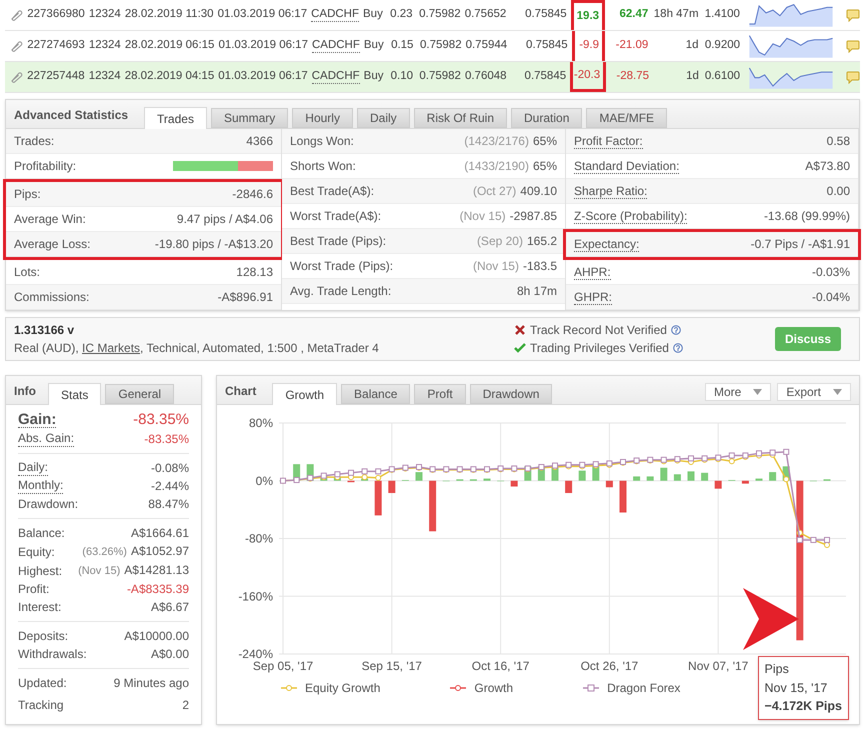 Image resolution: width=865 pixels, height=733 pixels. What do you see at coordinates (169, 76) in the screenshot?
I see `table-cell-text: 28.02.2019 04:15` at bounding box center [169, 76].